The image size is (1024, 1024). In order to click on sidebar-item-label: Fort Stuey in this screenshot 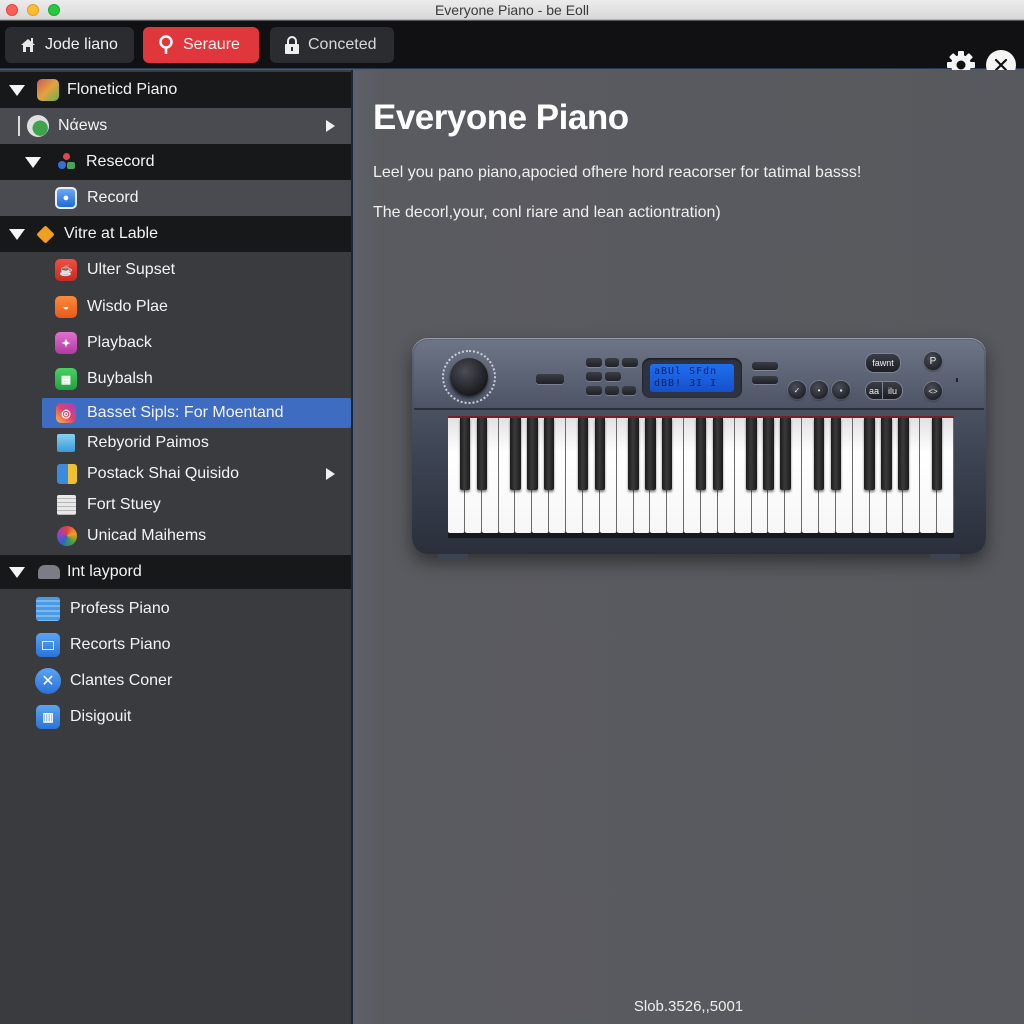, I will do `click(124, 504)`.